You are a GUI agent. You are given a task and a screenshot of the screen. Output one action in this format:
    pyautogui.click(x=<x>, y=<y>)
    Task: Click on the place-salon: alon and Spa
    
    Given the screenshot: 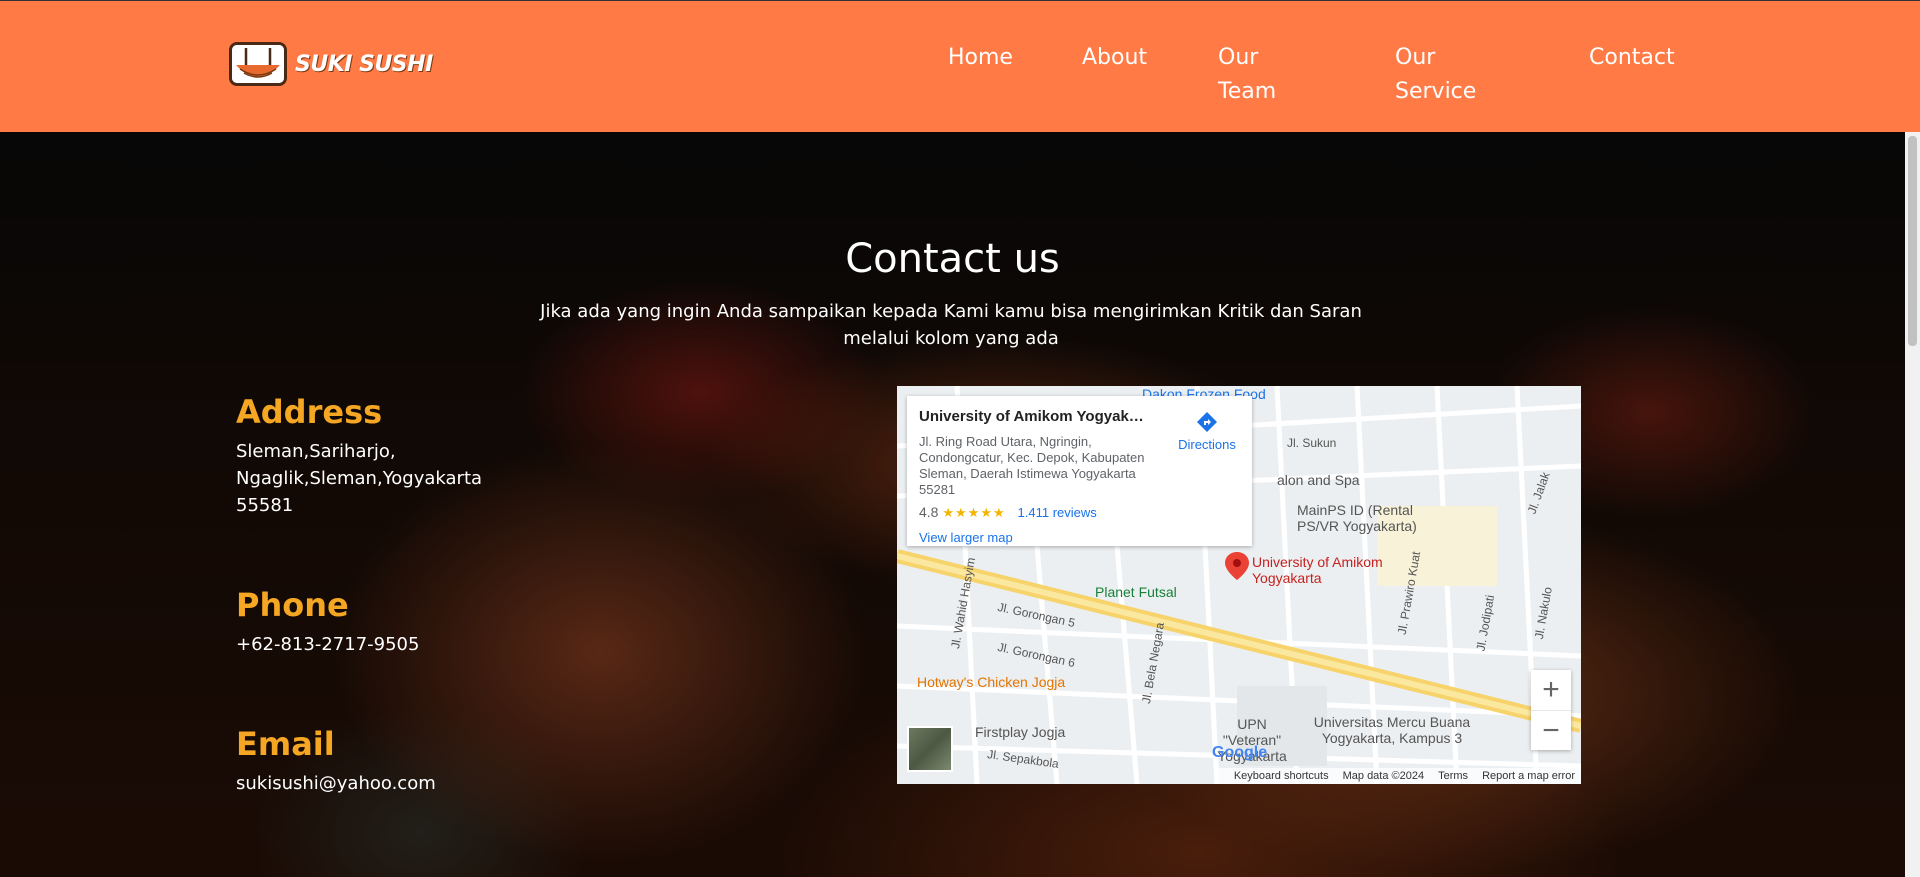 What is the action you would take?
    pyautogui.click(x=1318, y=480)
    